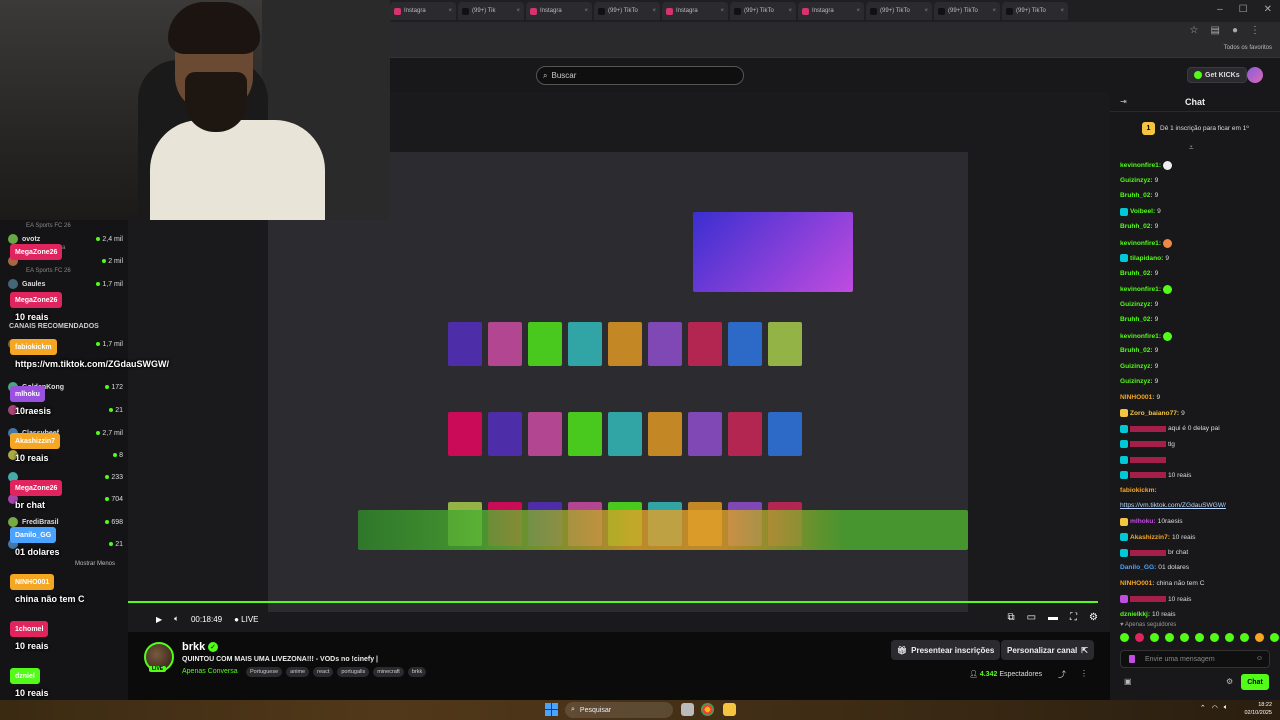  What do you see at coordinates (1093, 617) in the screenshot?
I see `settings-icon: ⚙` at bounding box center [1093, 617].